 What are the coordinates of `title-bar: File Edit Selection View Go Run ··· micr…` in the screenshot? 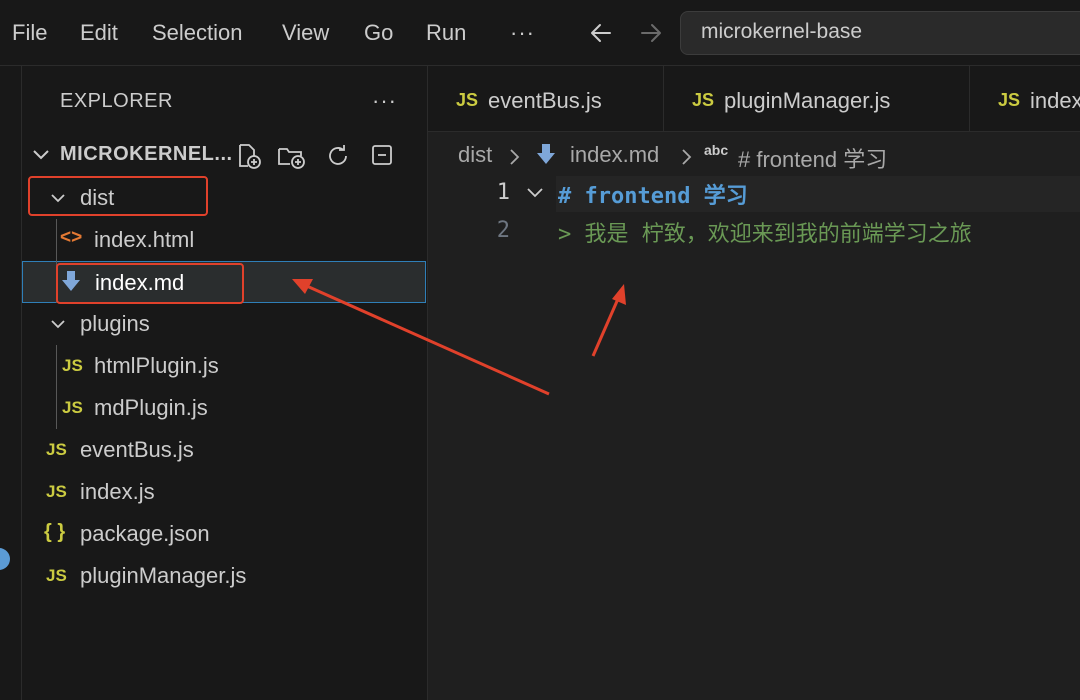 It's located at (540, 33).